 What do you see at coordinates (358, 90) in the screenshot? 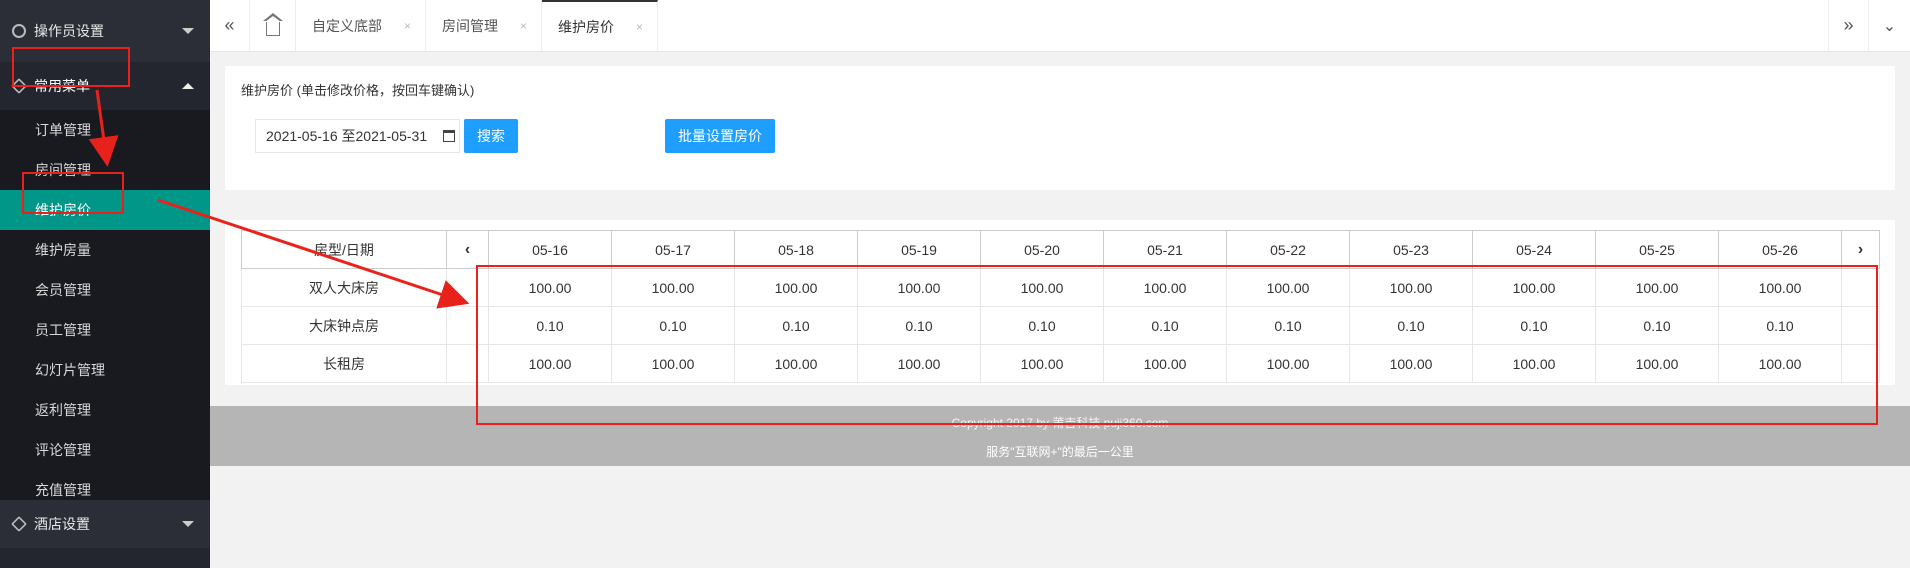
I see `page-title: 维护房价 (单击修改价格，按回车键确认)` at bounding box center [358, 90].